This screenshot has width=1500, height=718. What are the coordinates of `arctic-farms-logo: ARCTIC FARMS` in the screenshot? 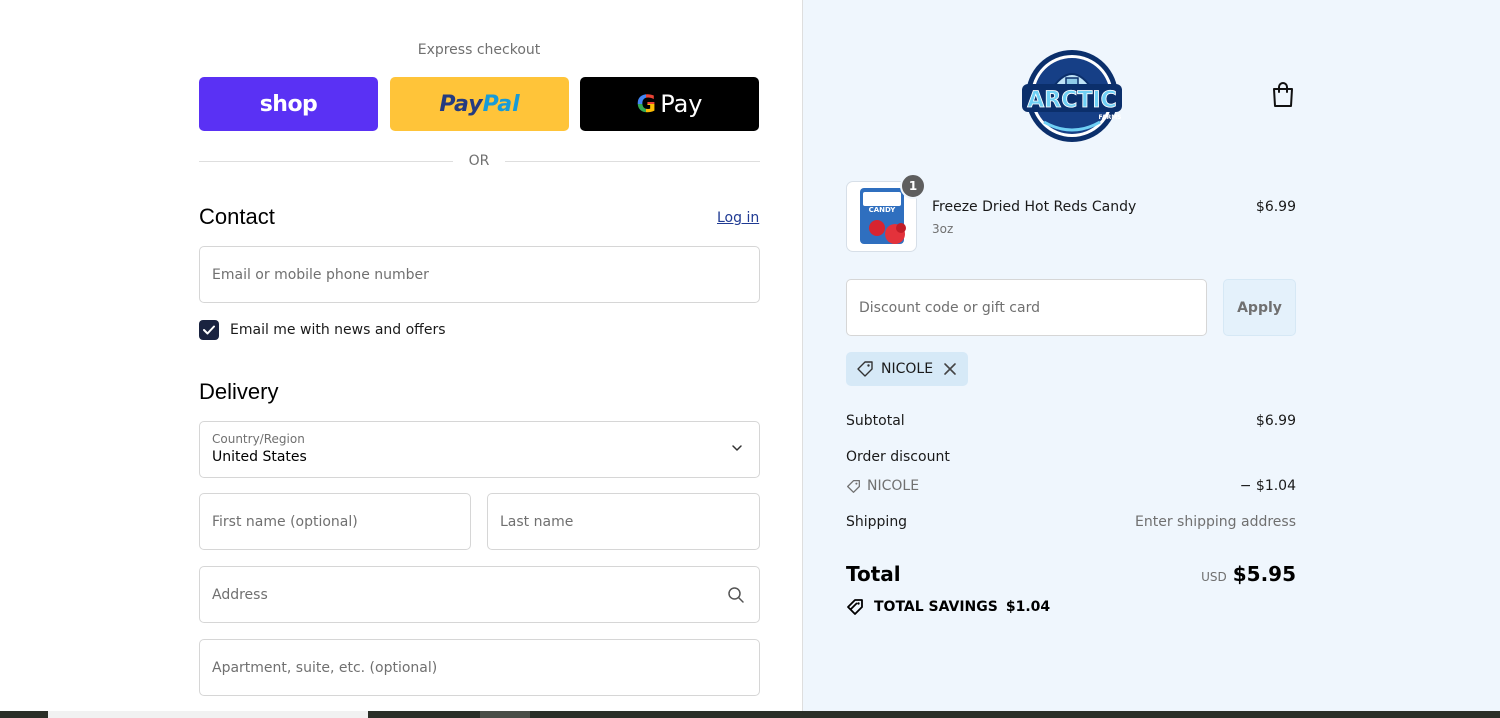 It's located at (1072, 94).